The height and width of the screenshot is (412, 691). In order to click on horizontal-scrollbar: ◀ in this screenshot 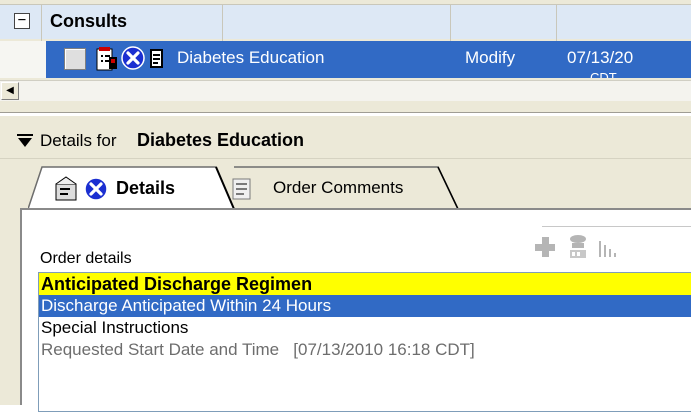, I will do `click(345, 90)`.